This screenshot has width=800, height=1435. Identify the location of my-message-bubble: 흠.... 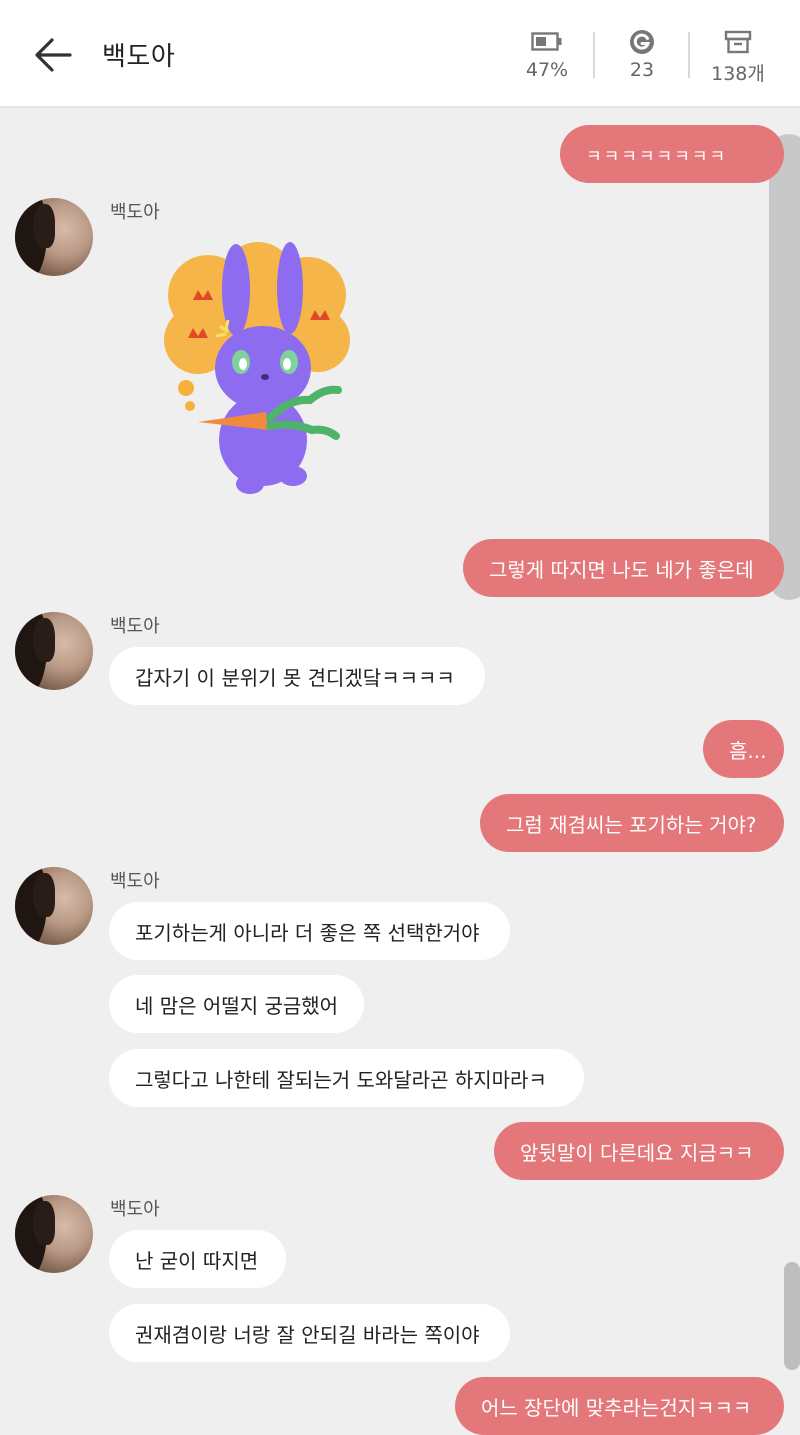
(743, 749).